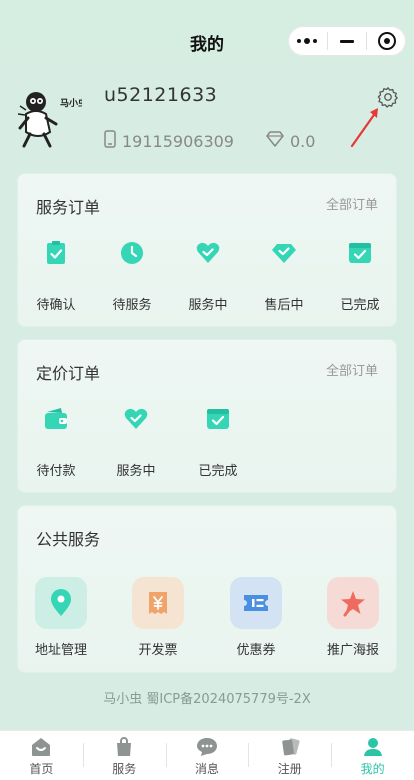  What do you see at coordinates (136, 471) in the screenshot?
I see `pricing-status-label: 服务中` at bounding box center [136, 471].